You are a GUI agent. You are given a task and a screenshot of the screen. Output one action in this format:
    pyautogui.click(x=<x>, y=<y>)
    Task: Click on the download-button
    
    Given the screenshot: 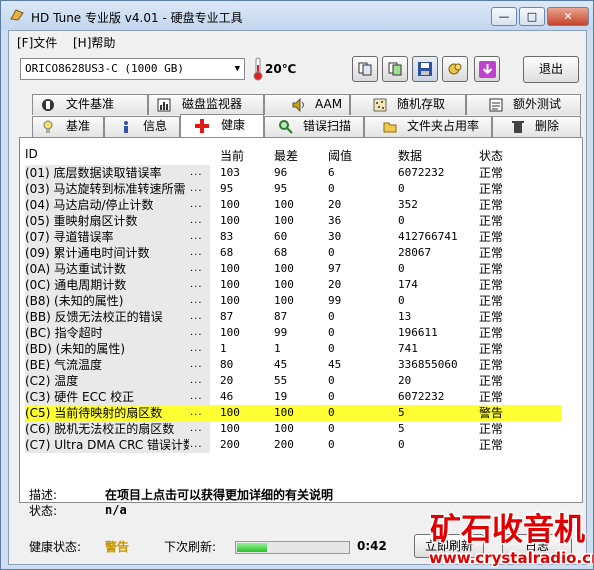 What is the action you would take?
    pyautogui.click(x=487, y=69)
    